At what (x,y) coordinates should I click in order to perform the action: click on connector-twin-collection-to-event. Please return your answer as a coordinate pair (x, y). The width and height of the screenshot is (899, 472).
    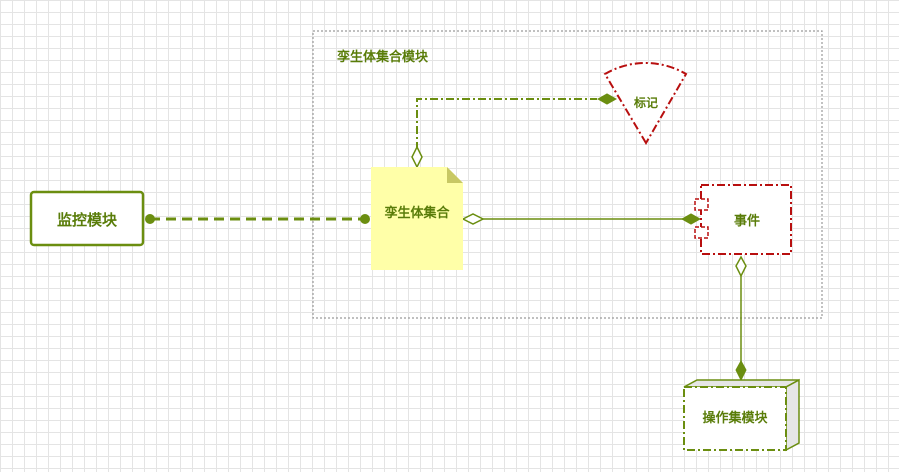
    Looking at the image, I should click on (581, 219).